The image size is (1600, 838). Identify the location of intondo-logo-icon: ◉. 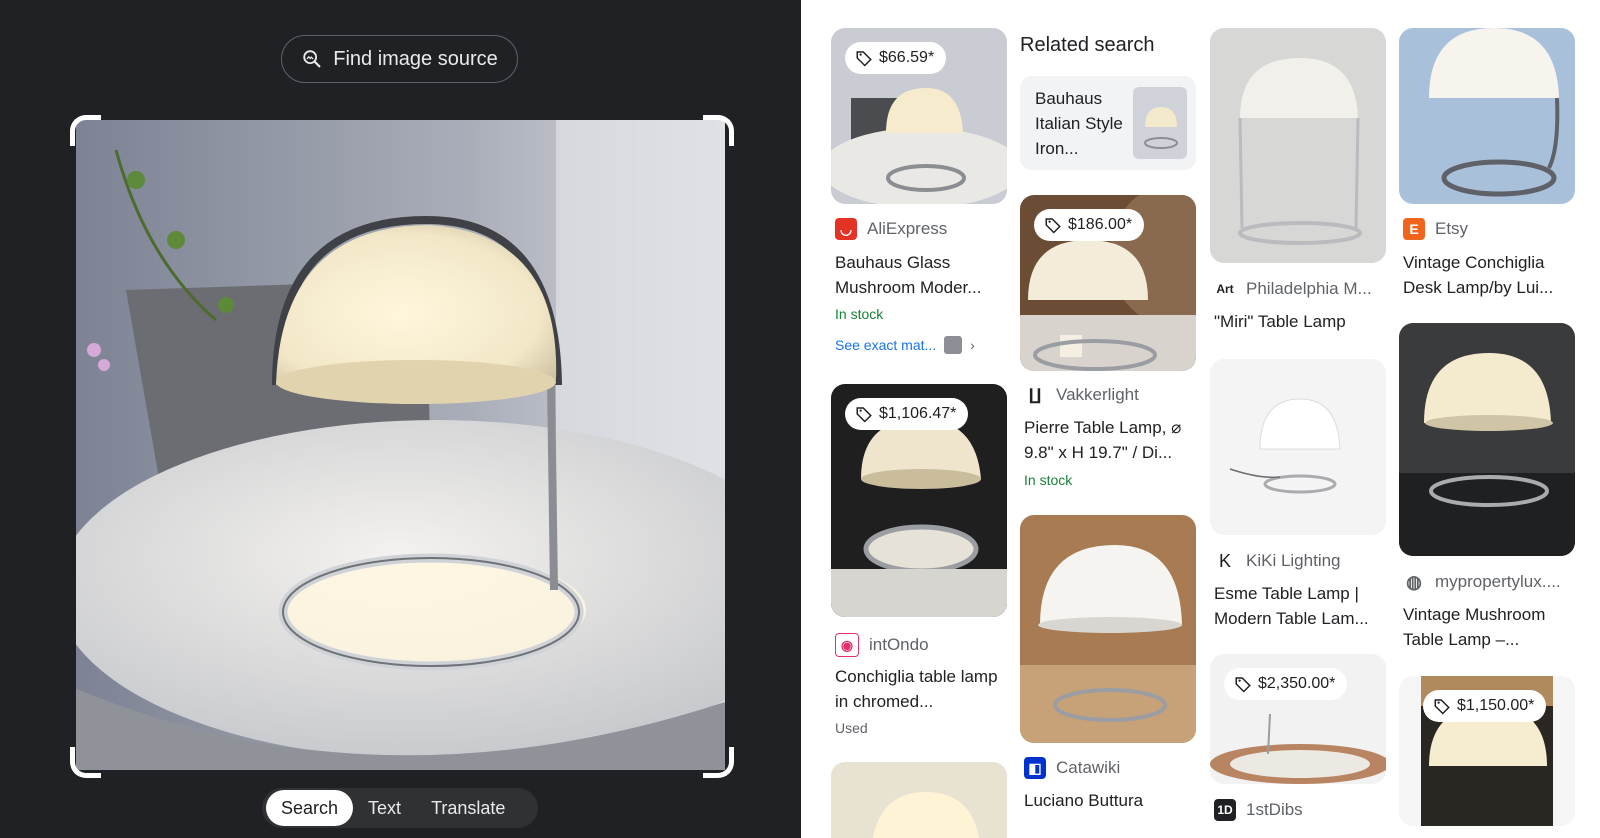
(847, 645).